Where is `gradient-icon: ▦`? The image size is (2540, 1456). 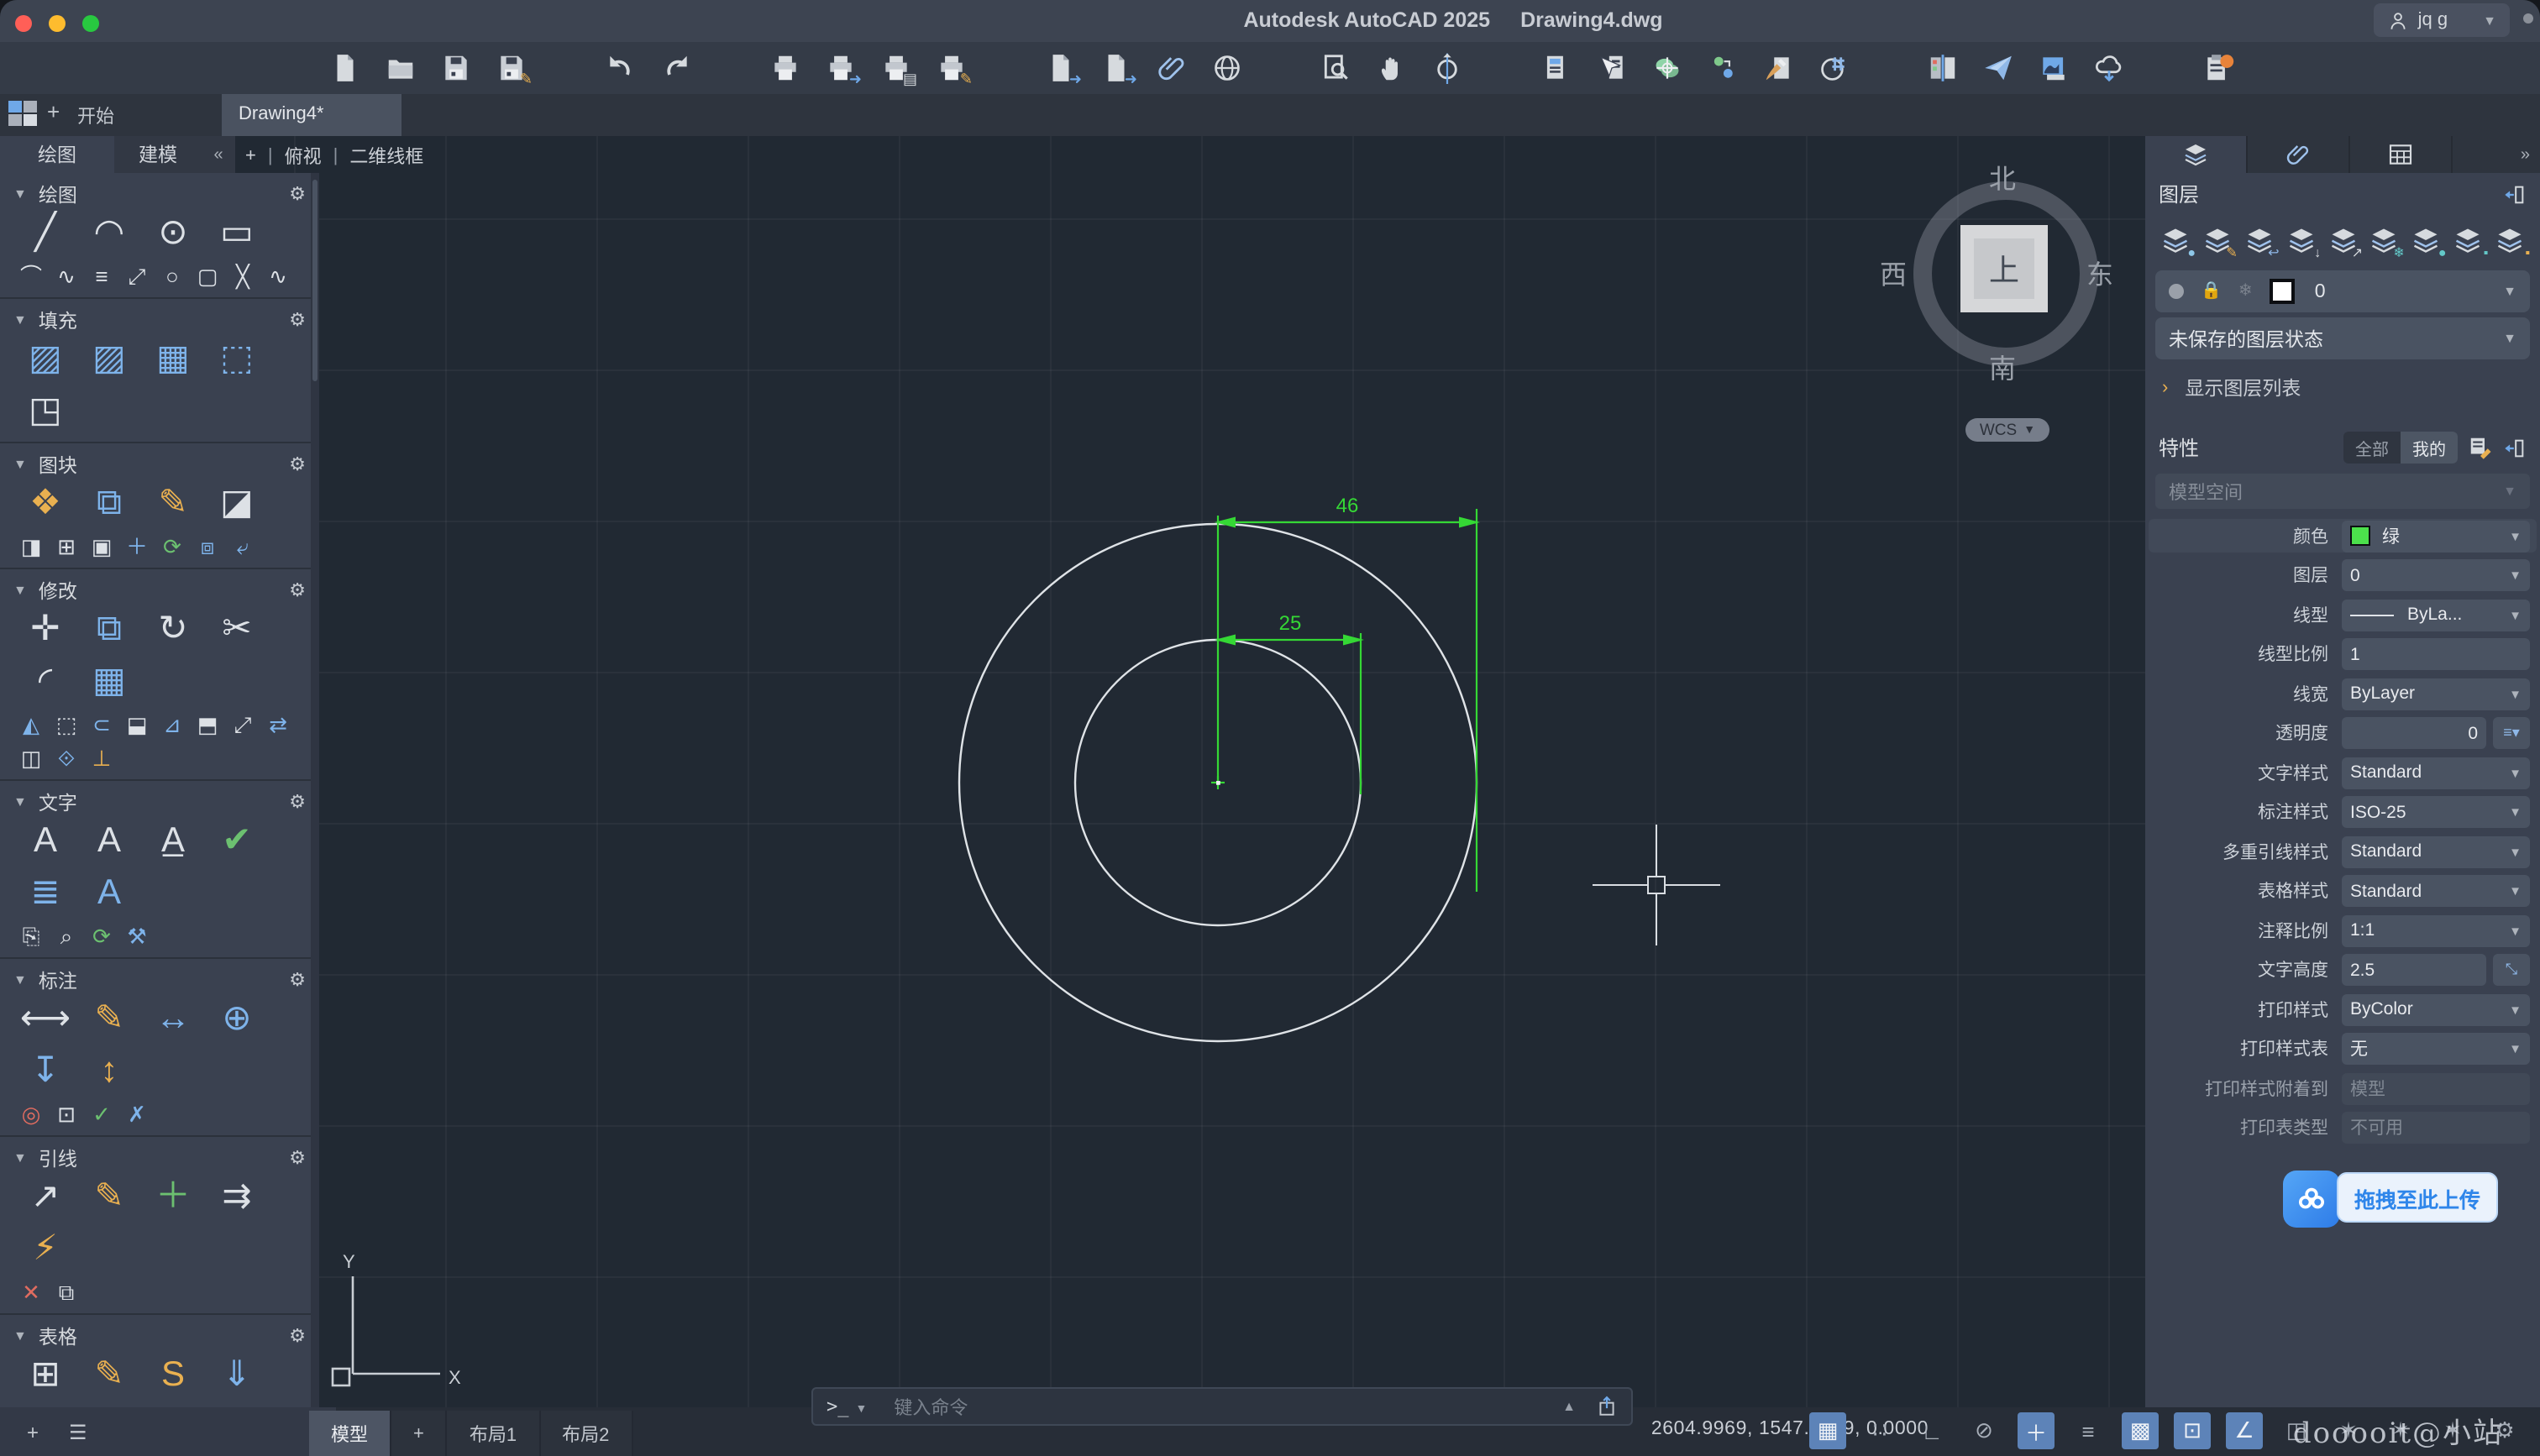
gradient-icon: ▦ is located at coordinates (173, 359).